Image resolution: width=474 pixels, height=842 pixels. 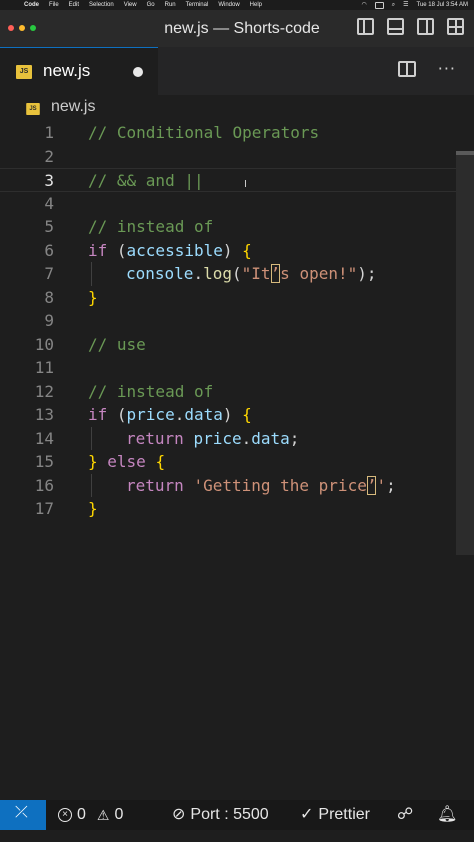 I want to click on customize-layout-icon, so click(x=455, y=26).